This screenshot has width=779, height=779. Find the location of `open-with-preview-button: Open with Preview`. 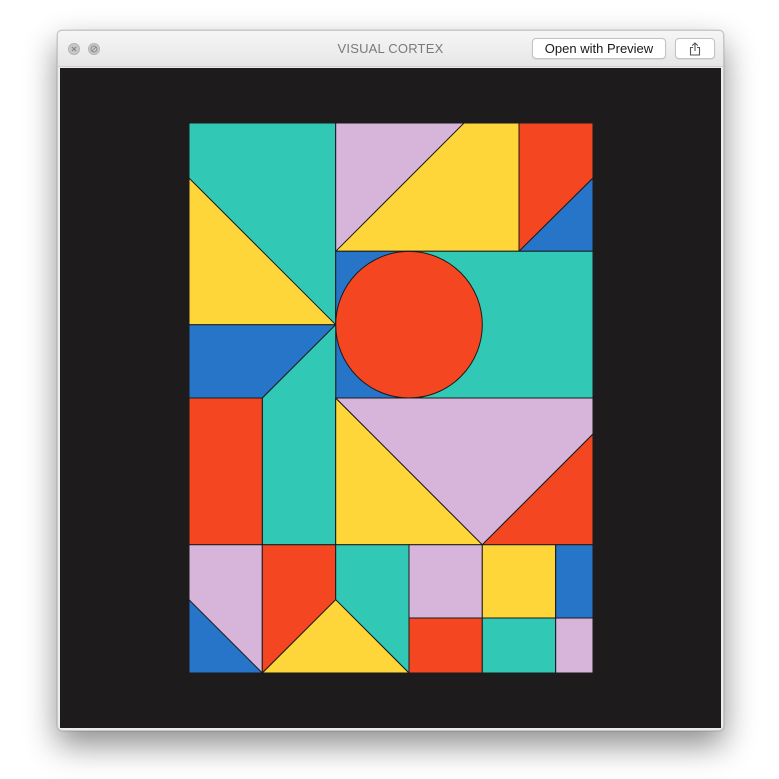

open-with-preview-button: Open with Preview is located at coordinates (599, 48).